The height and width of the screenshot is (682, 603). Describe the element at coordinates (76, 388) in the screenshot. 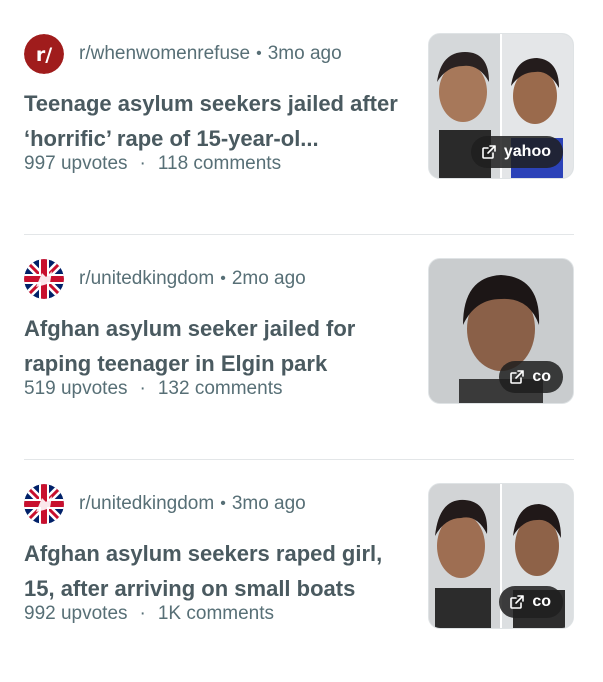

I see `upvote-count: 519 upvotes` at that location.